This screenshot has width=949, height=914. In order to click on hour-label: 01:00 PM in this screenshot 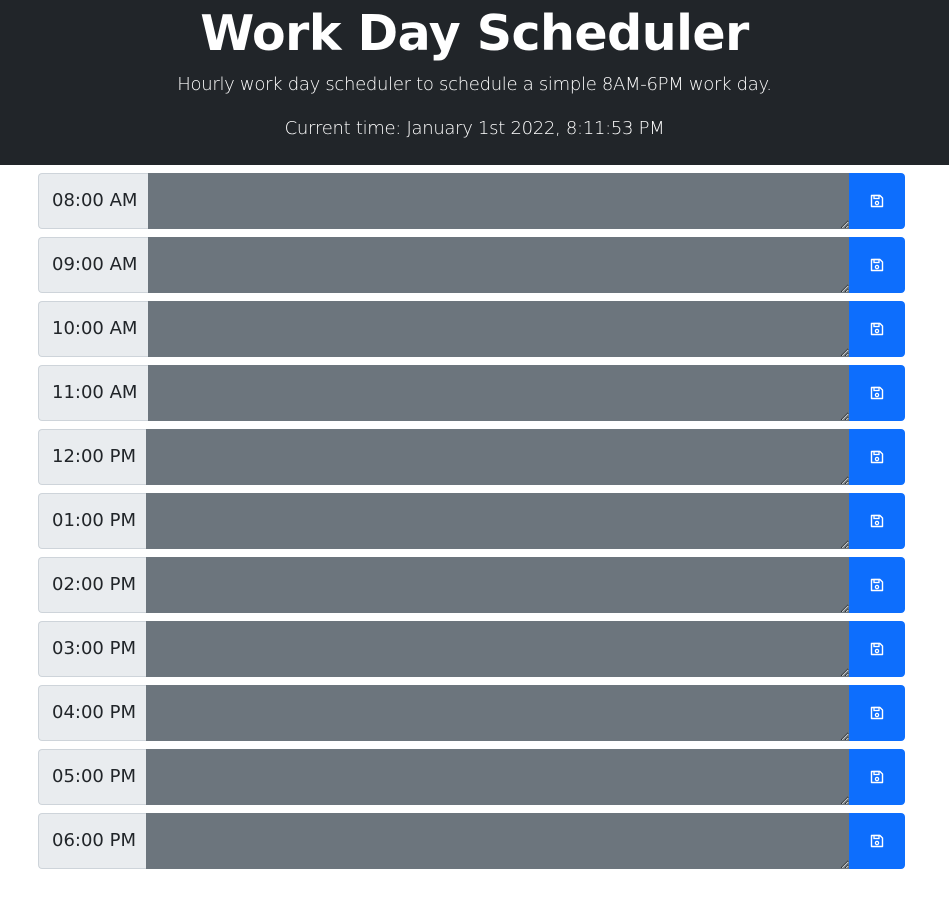, I will do `click(92, 521)`.